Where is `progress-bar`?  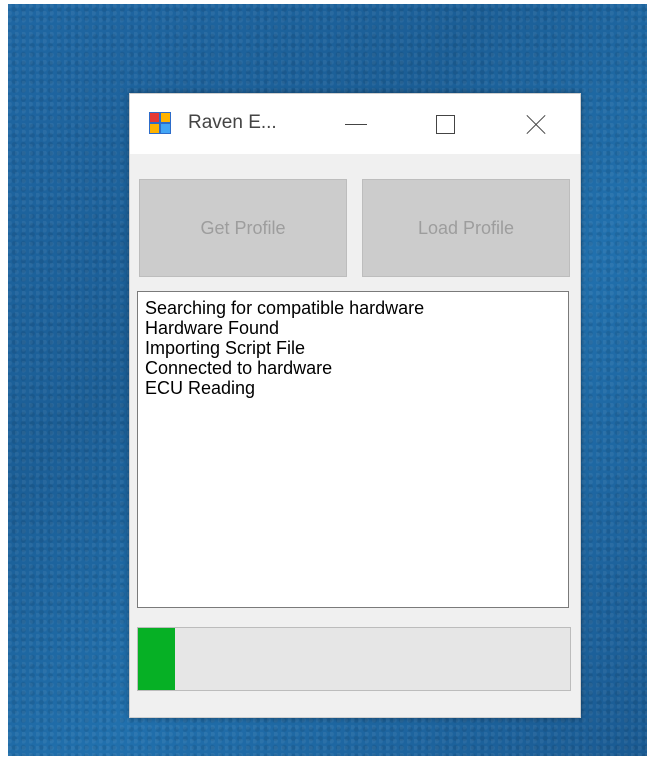 progress-bar is located at coordinates (354, 659).